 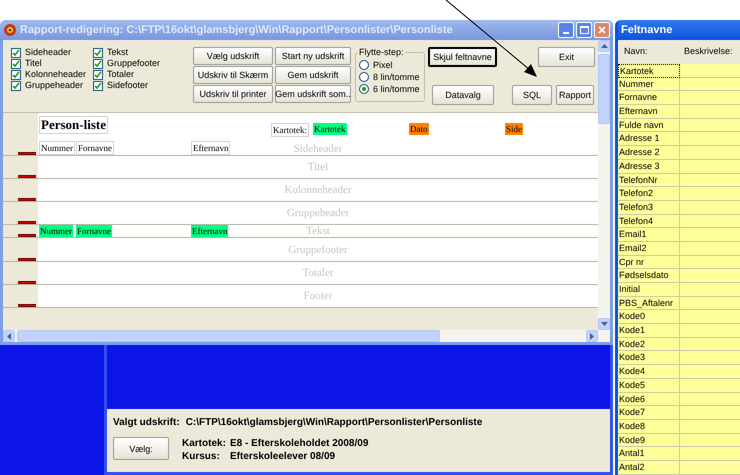 I want to click on exit-button: Exit, so click(x=566, y=57).